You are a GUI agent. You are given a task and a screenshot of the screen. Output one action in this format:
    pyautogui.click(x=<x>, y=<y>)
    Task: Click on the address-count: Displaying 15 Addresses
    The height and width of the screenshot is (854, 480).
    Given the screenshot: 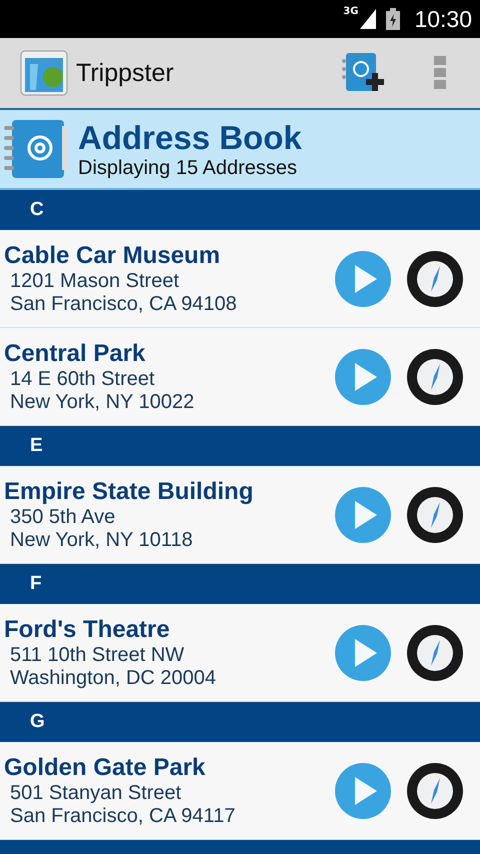 What is the action you would take?
    pyautogui.click(x=188, y=168)
    